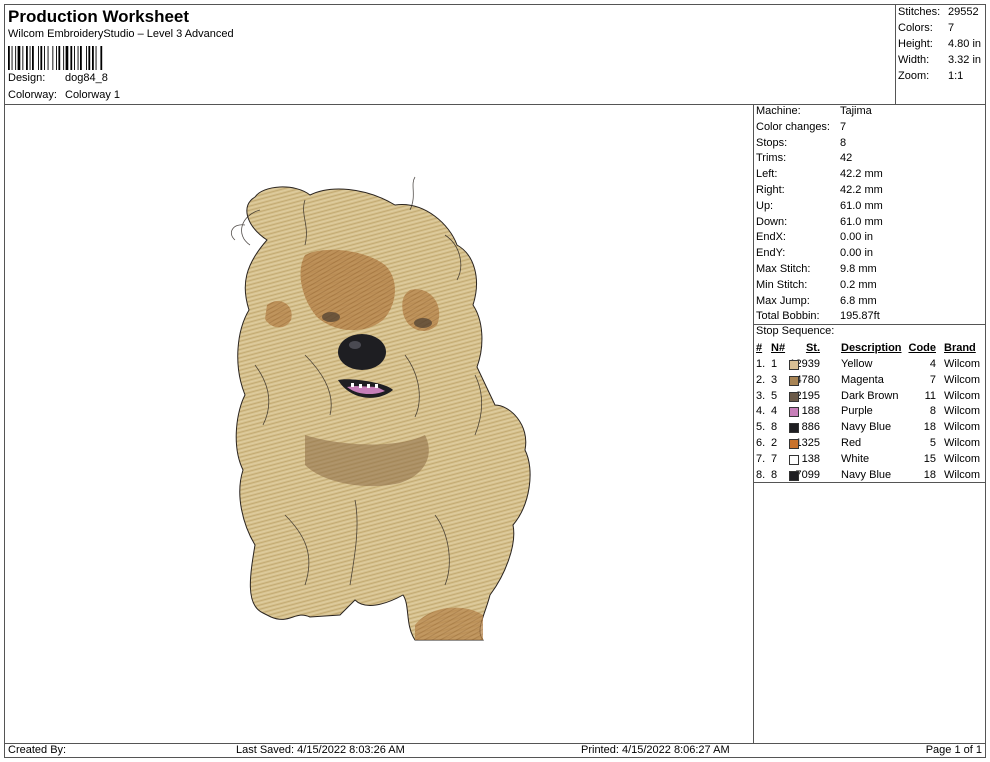  What do you see at coordinates (807, 395) in the screenshot?
I see `row-stitches: 2195` at bounding box center [807, 395].